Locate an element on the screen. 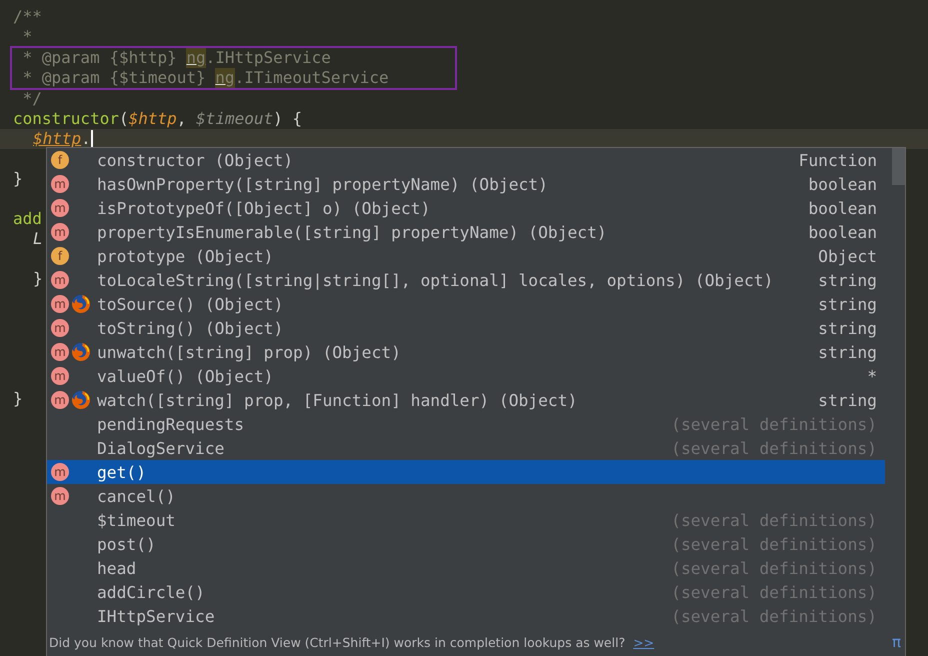  item-type: * is located at coordinates (872, 376).